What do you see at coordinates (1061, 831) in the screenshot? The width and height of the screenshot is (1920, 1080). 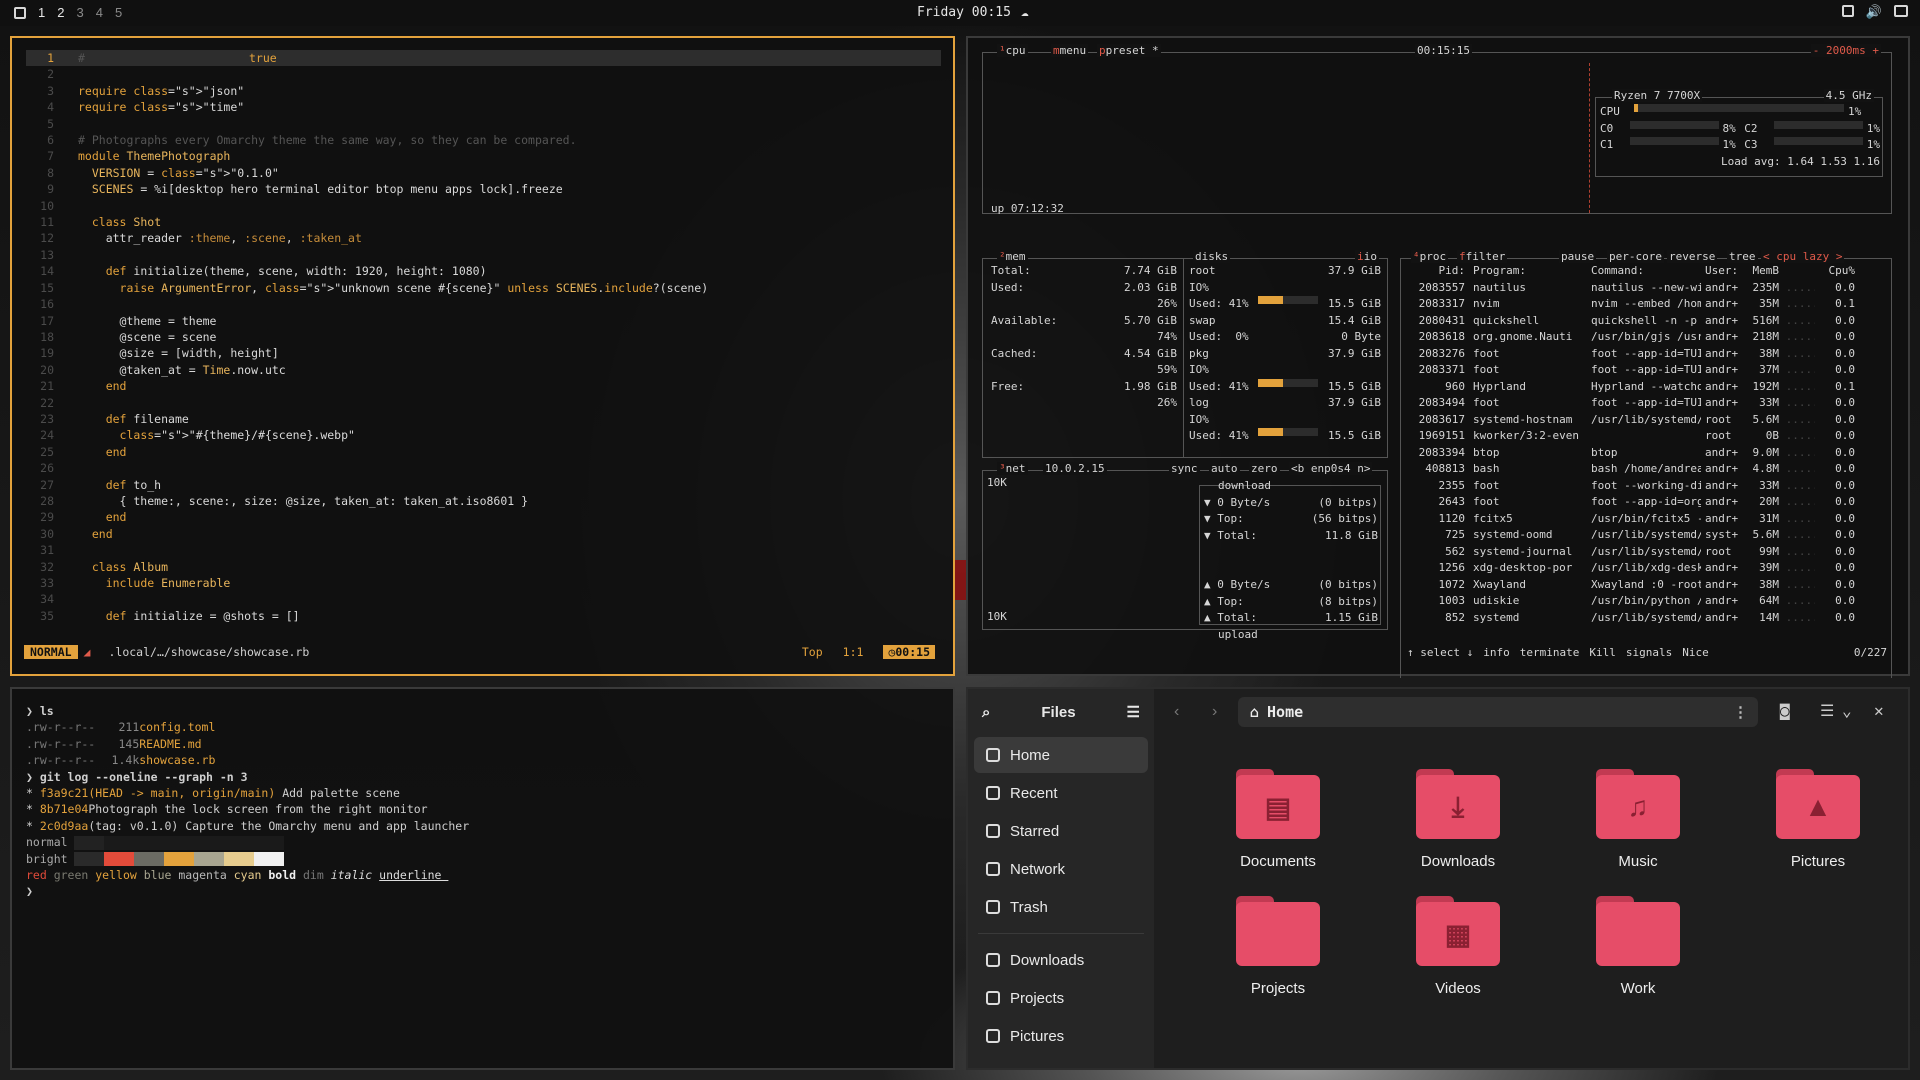 I see `sidebar-item-starred: Starred` at bounding box center [1061, 831].